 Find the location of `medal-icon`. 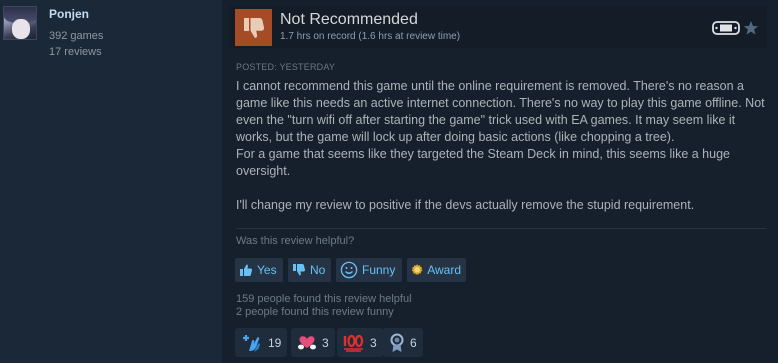

medal-icon is located at coordinates (397, 342).